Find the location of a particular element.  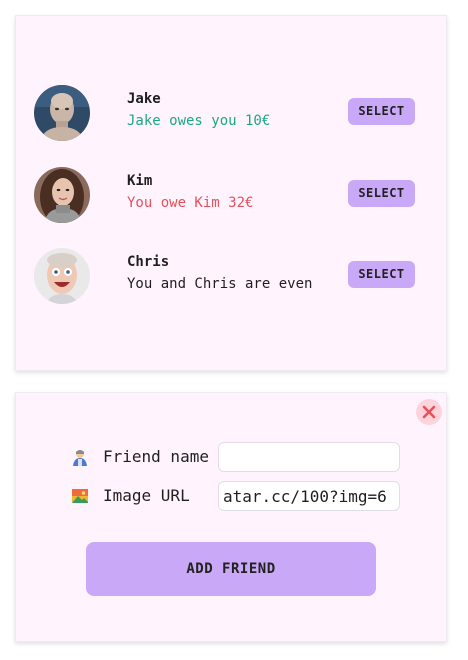

friend-item-chris: Chris You and Chris are even SELECT is located at coordinates (231, 278).